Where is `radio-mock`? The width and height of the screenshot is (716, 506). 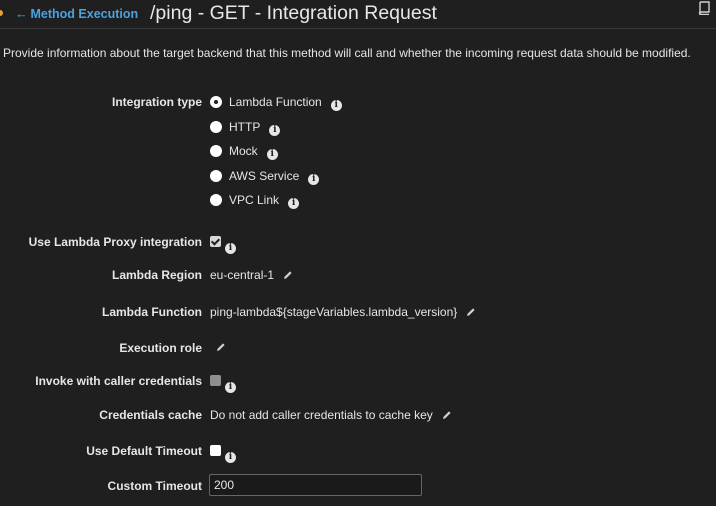 radio-mock is located at coordinates (216, 151).